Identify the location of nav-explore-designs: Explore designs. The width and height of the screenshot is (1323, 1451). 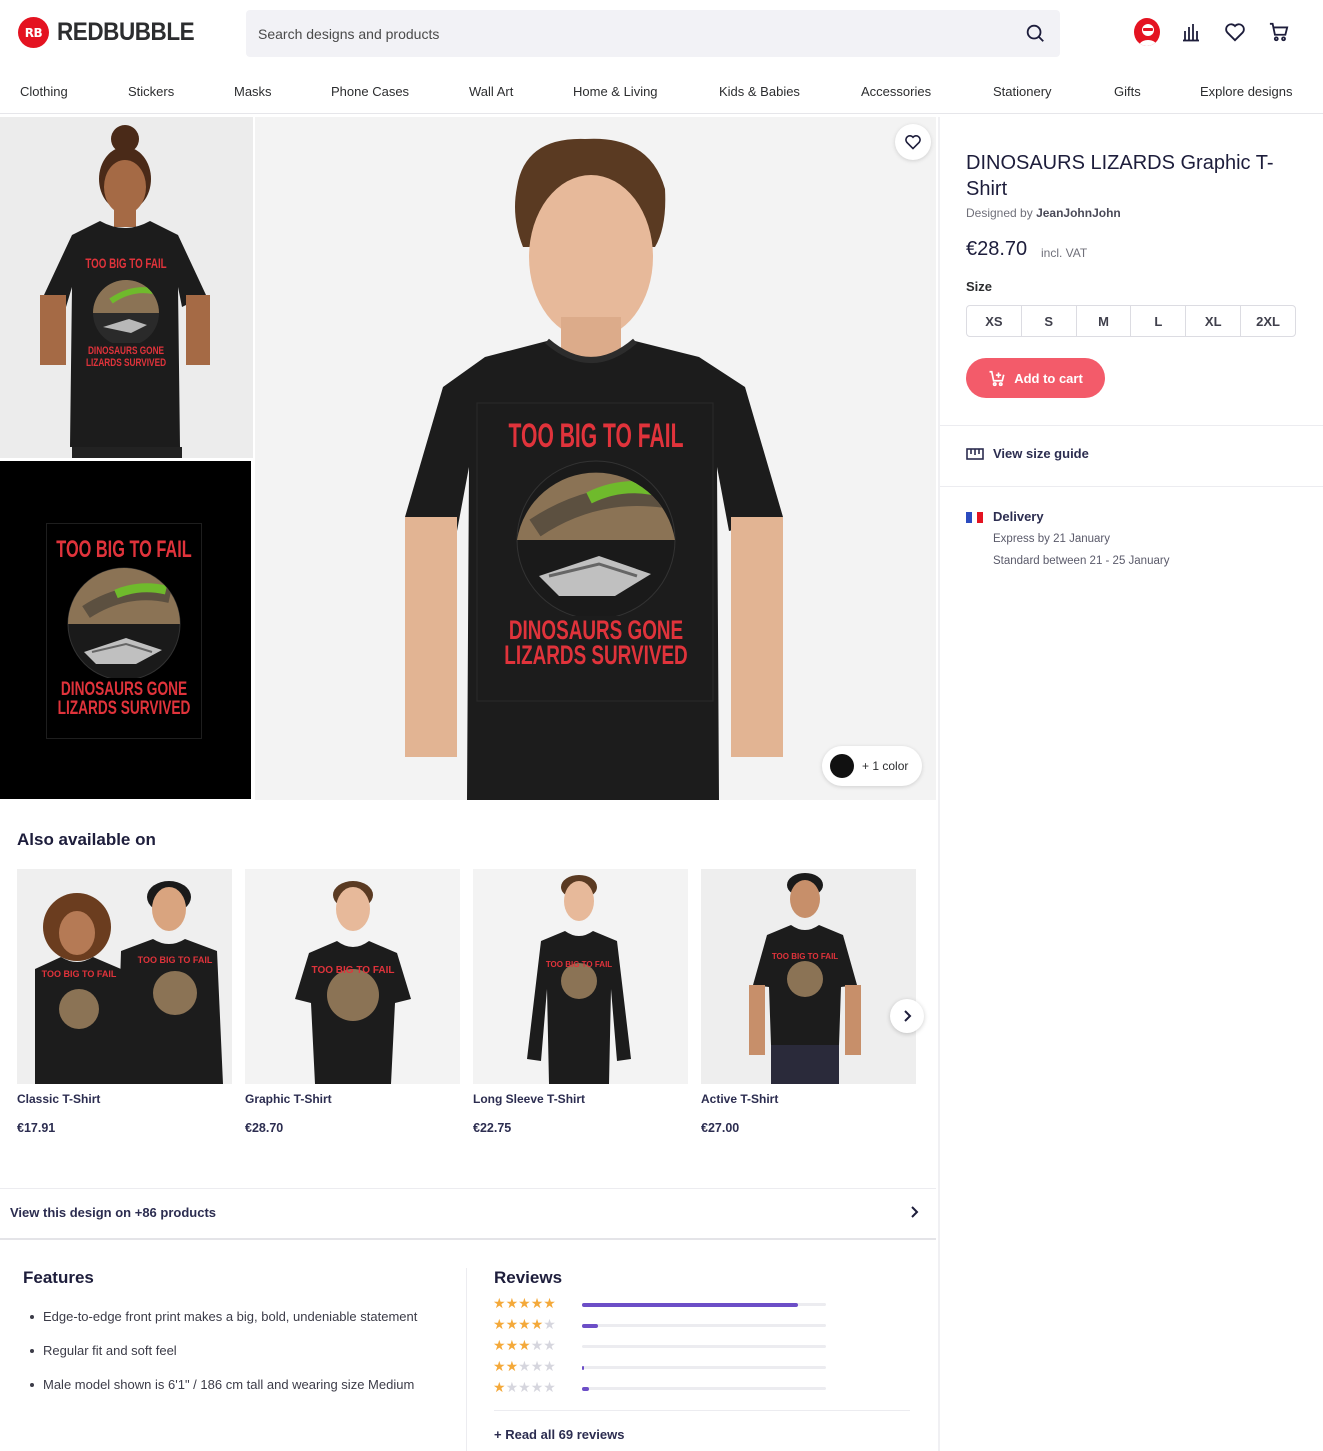
(1246, 91).